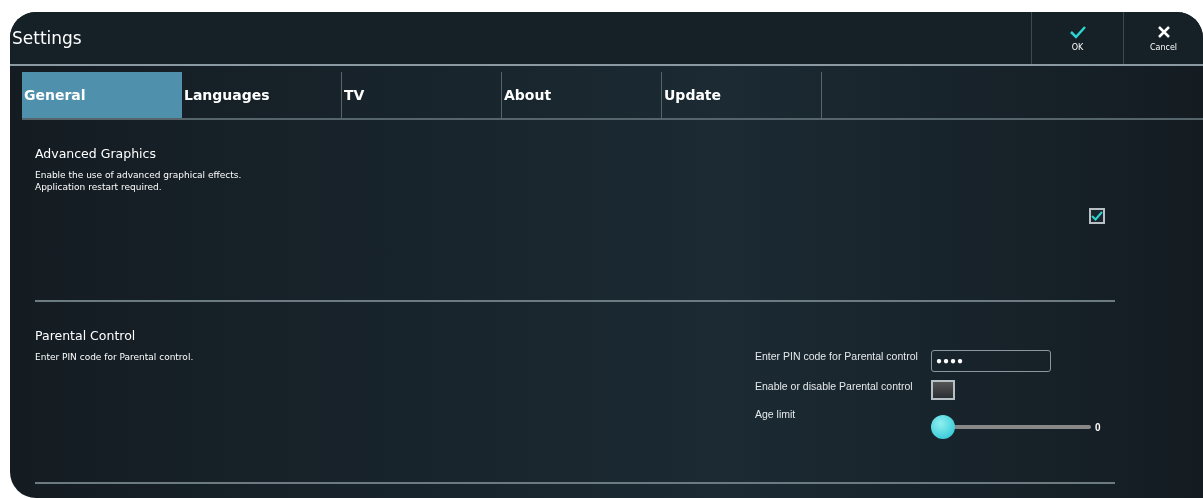  What do you see at coordinates (262, 95) in the screenshot?
I see `tab: Languages` at bounding box center [262, 95].